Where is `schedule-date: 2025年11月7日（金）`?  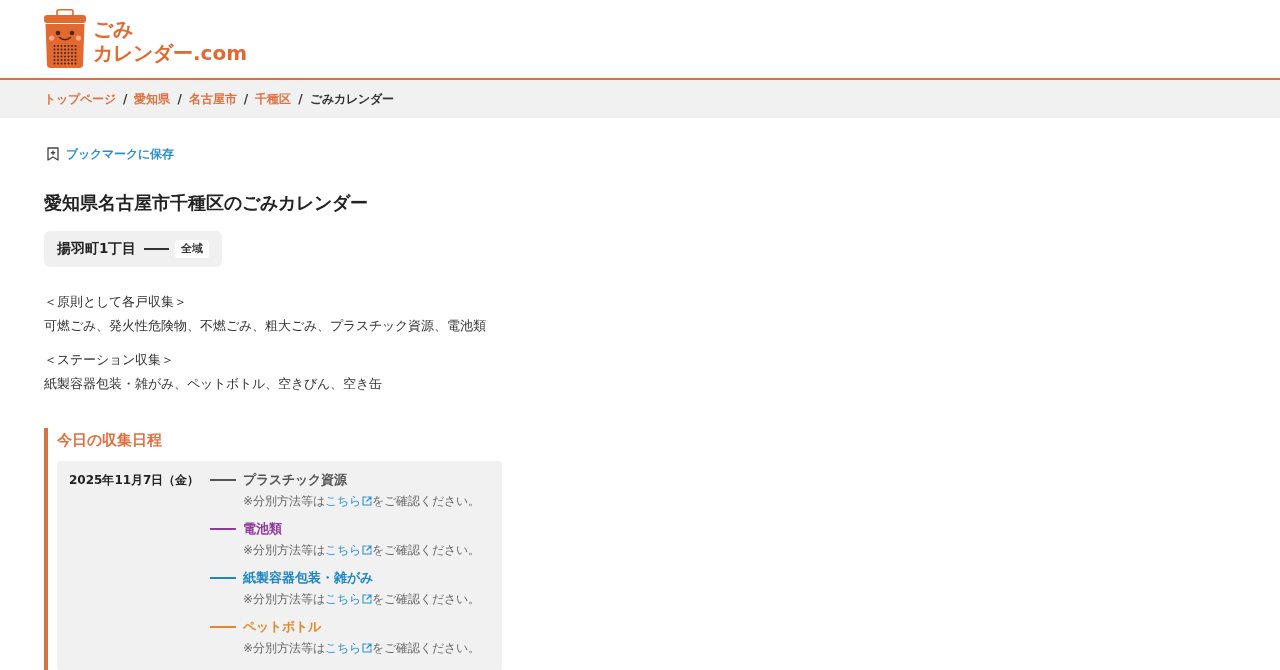 schedule-date: 2025年11月7日（金） is located at coordinates (135, 480).